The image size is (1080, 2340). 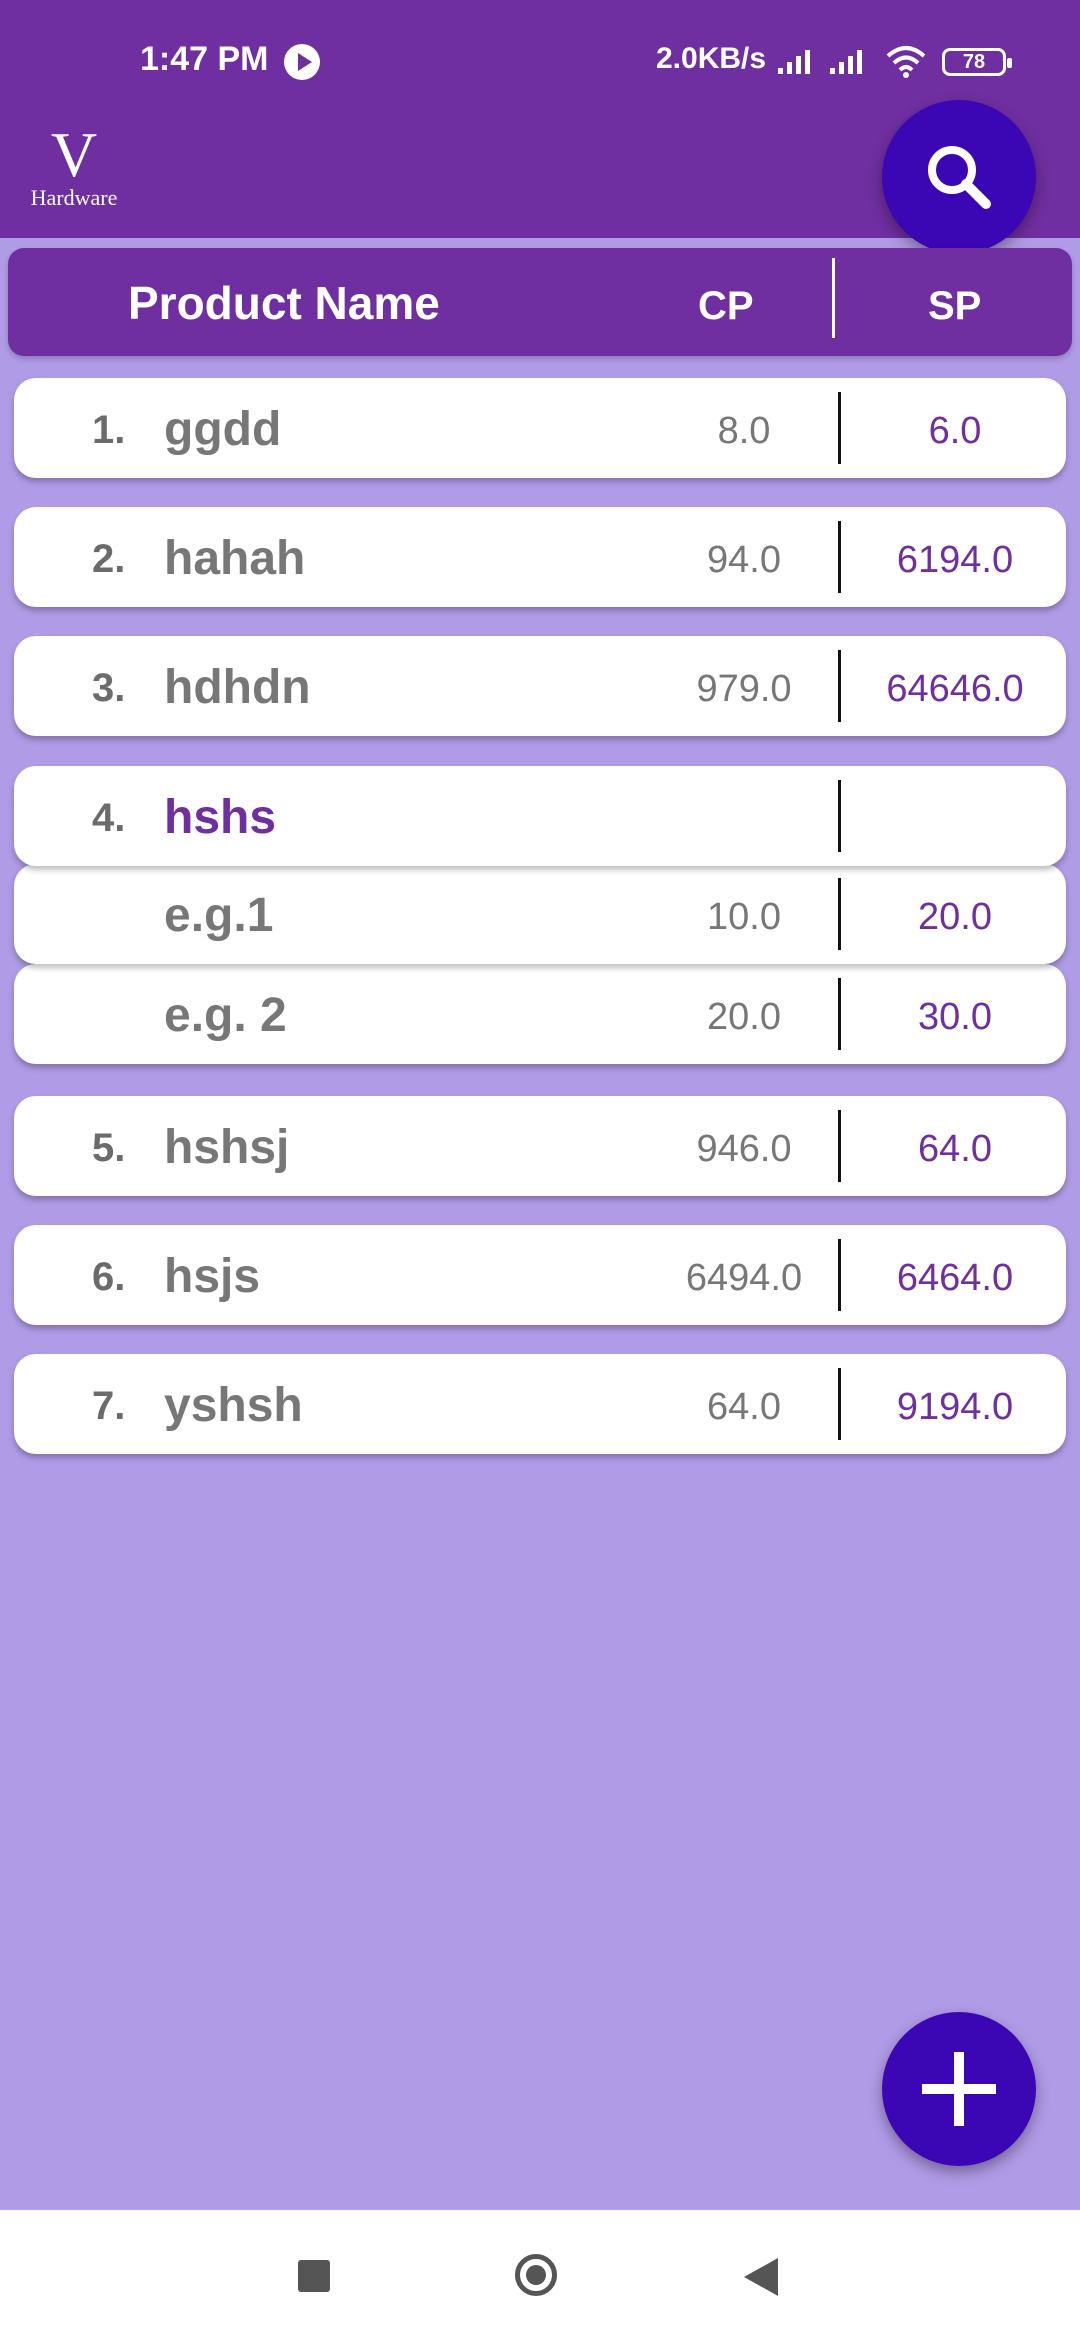 I want to click on header-product-name: Product Name, so click(x=284, y=303).